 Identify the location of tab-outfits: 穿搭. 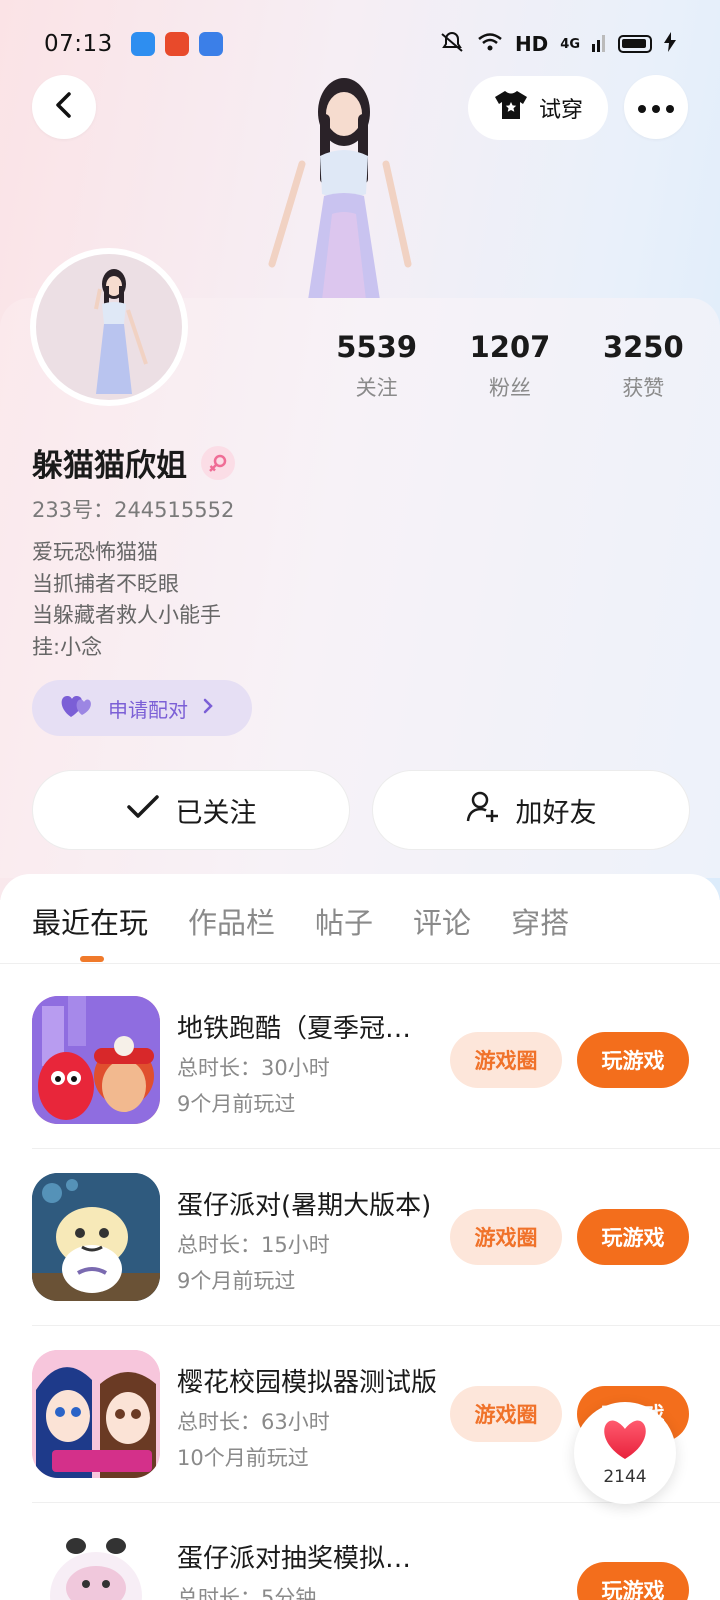
(540, 921).